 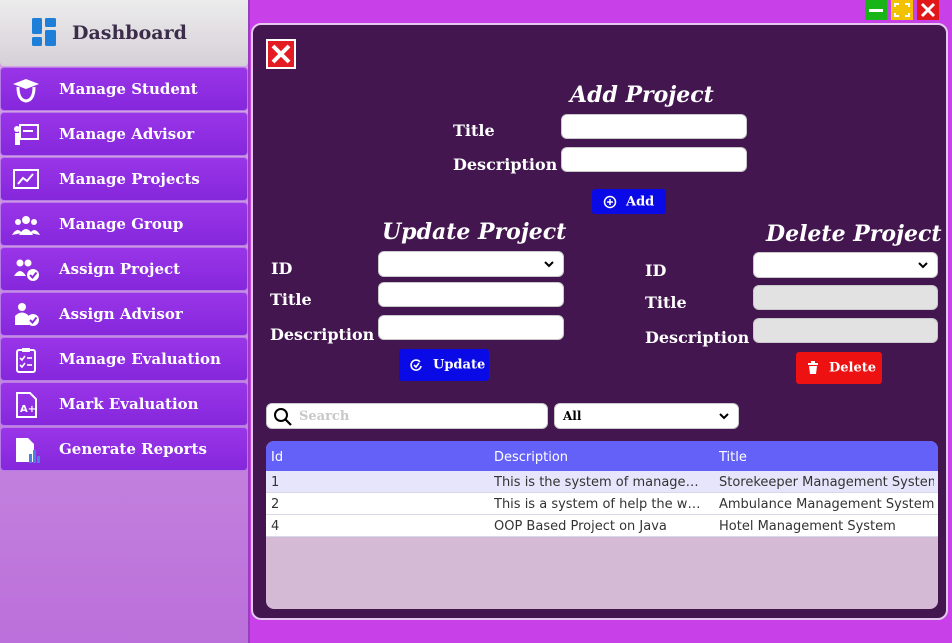 What do you see at coordinates (654, 126) in the screenshot?
I see `add-title-field` at bounding box center [654, 126].